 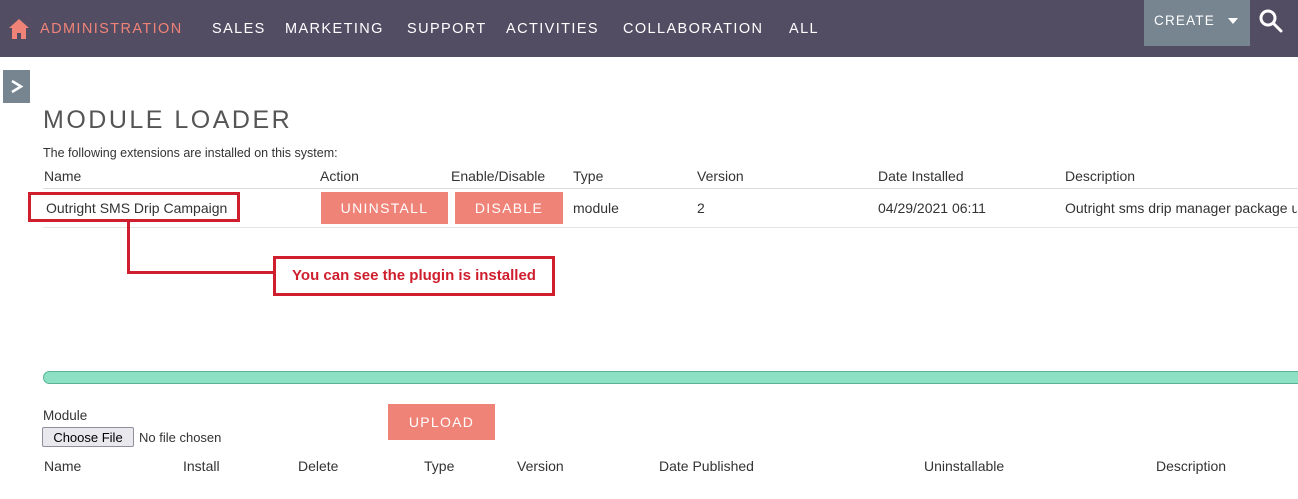 What do you see at coordinates (65, 415) in the screenshot?
I see `module-upload-label: Module` at bounding box center [65, 415].